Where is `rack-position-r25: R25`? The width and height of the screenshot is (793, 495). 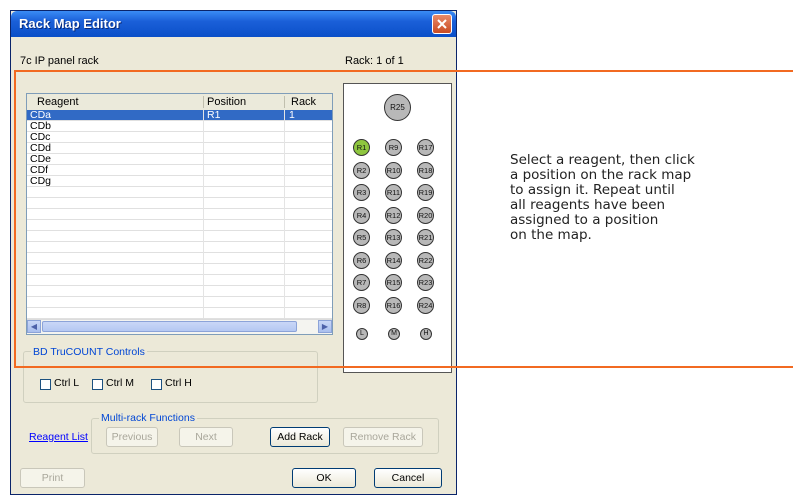 rack-position-r25: R25 is located at coordinates (397, 107).